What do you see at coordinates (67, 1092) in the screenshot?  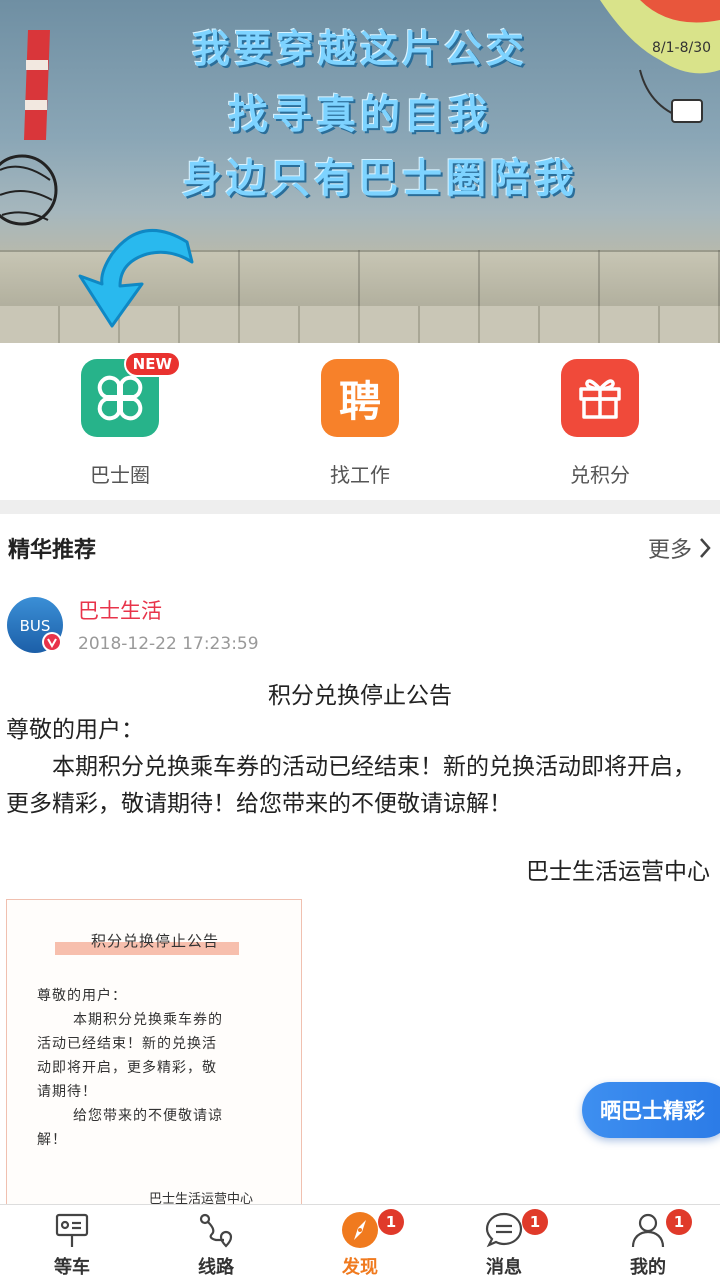 I see `notice-image-line: 请期待！` at bounding box center [67, 1092].